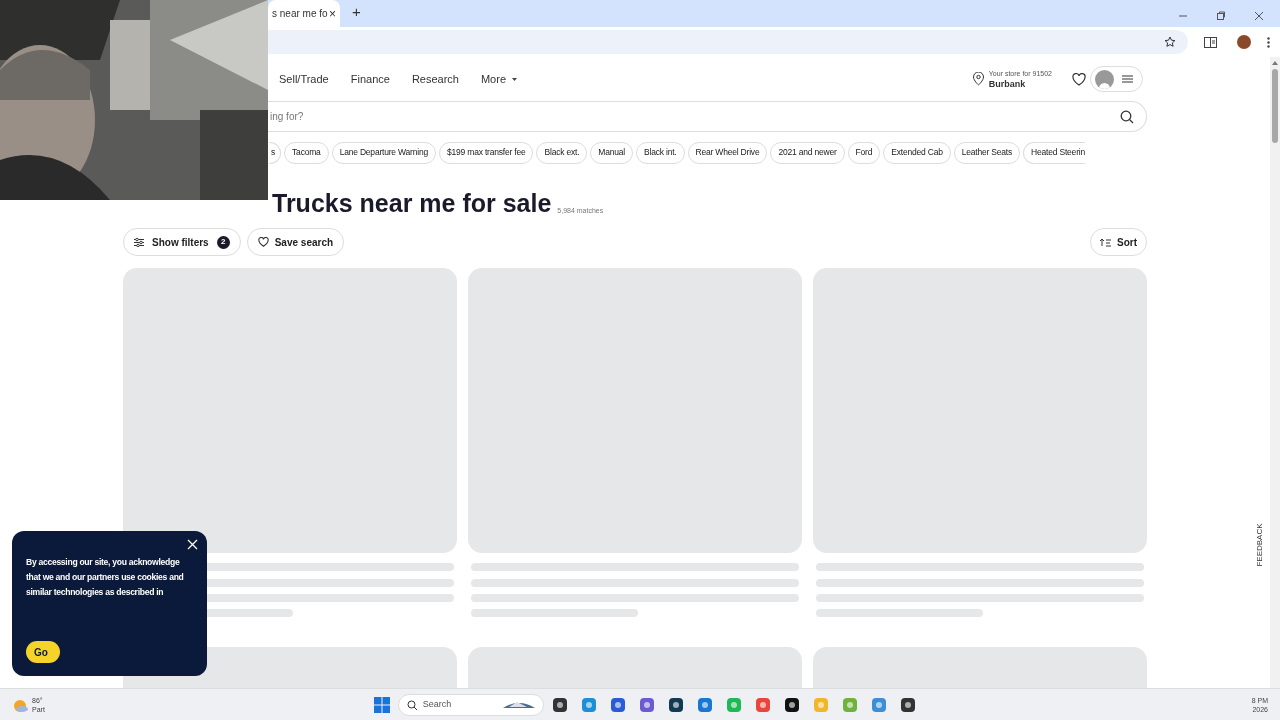  Describe the element at coordinates (139, 242) in the screenshot. I see `sliders-icon` at that location.